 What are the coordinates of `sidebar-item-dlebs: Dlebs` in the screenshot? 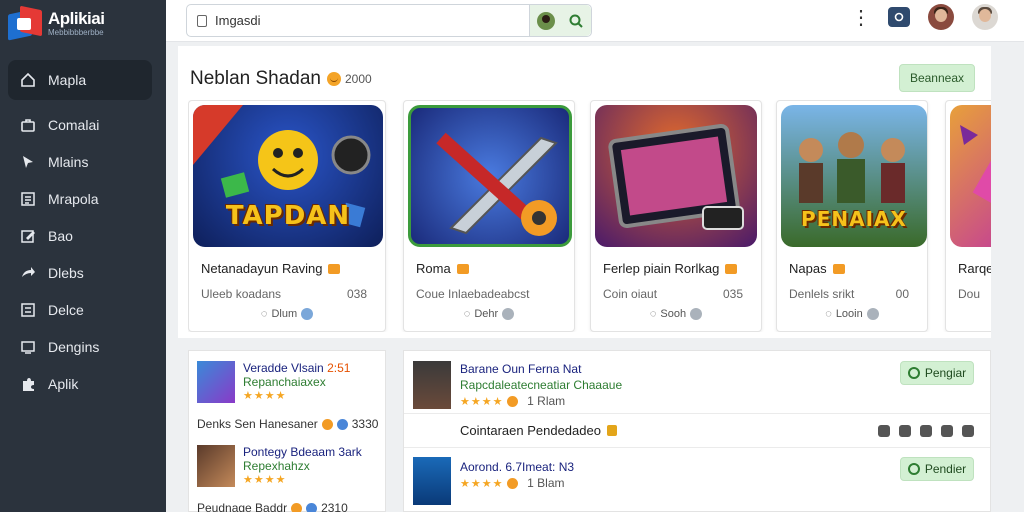 It's located at (83, 272).